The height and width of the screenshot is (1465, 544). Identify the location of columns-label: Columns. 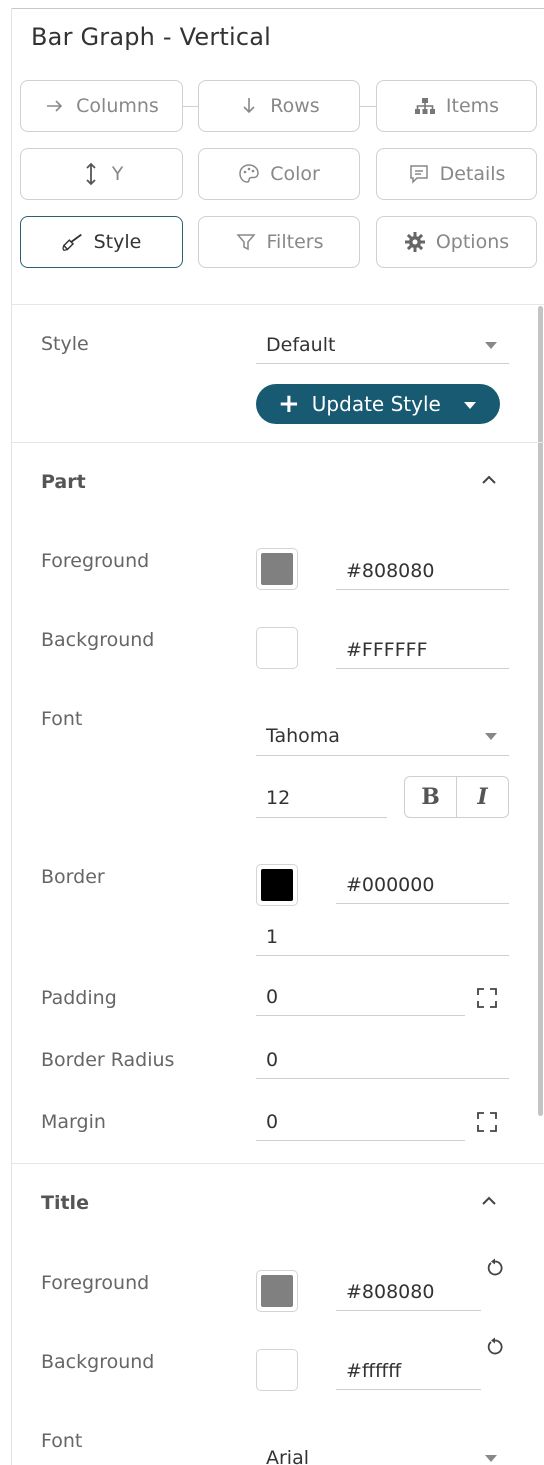
(117, 106).